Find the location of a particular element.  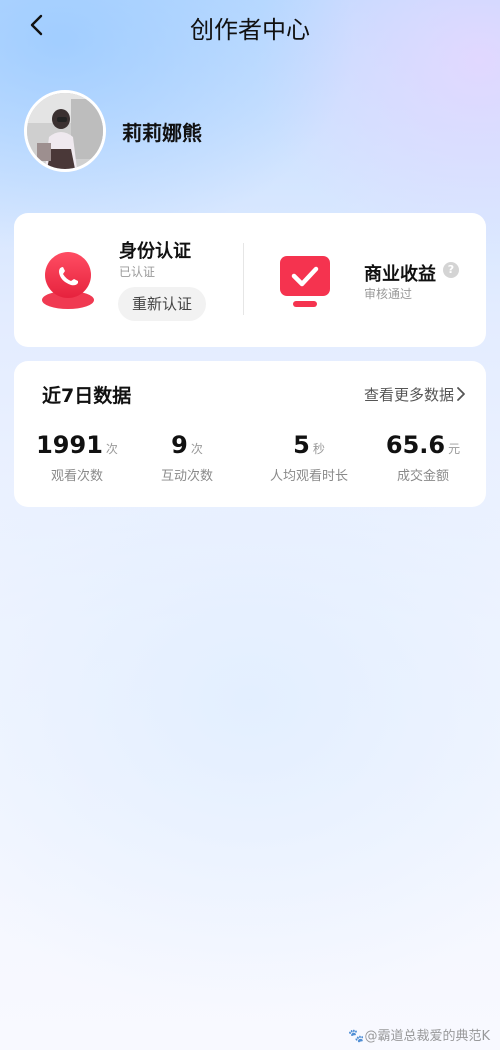

stats-title: 近7日数据 is located at coordinates (87, 396).